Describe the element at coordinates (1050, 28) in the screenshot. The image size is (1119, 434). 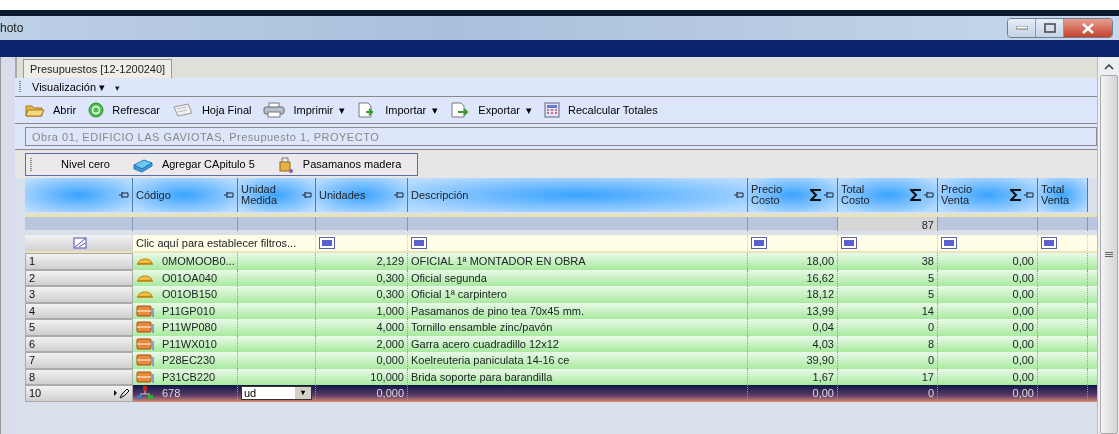
I see `maximize-button` at that location.